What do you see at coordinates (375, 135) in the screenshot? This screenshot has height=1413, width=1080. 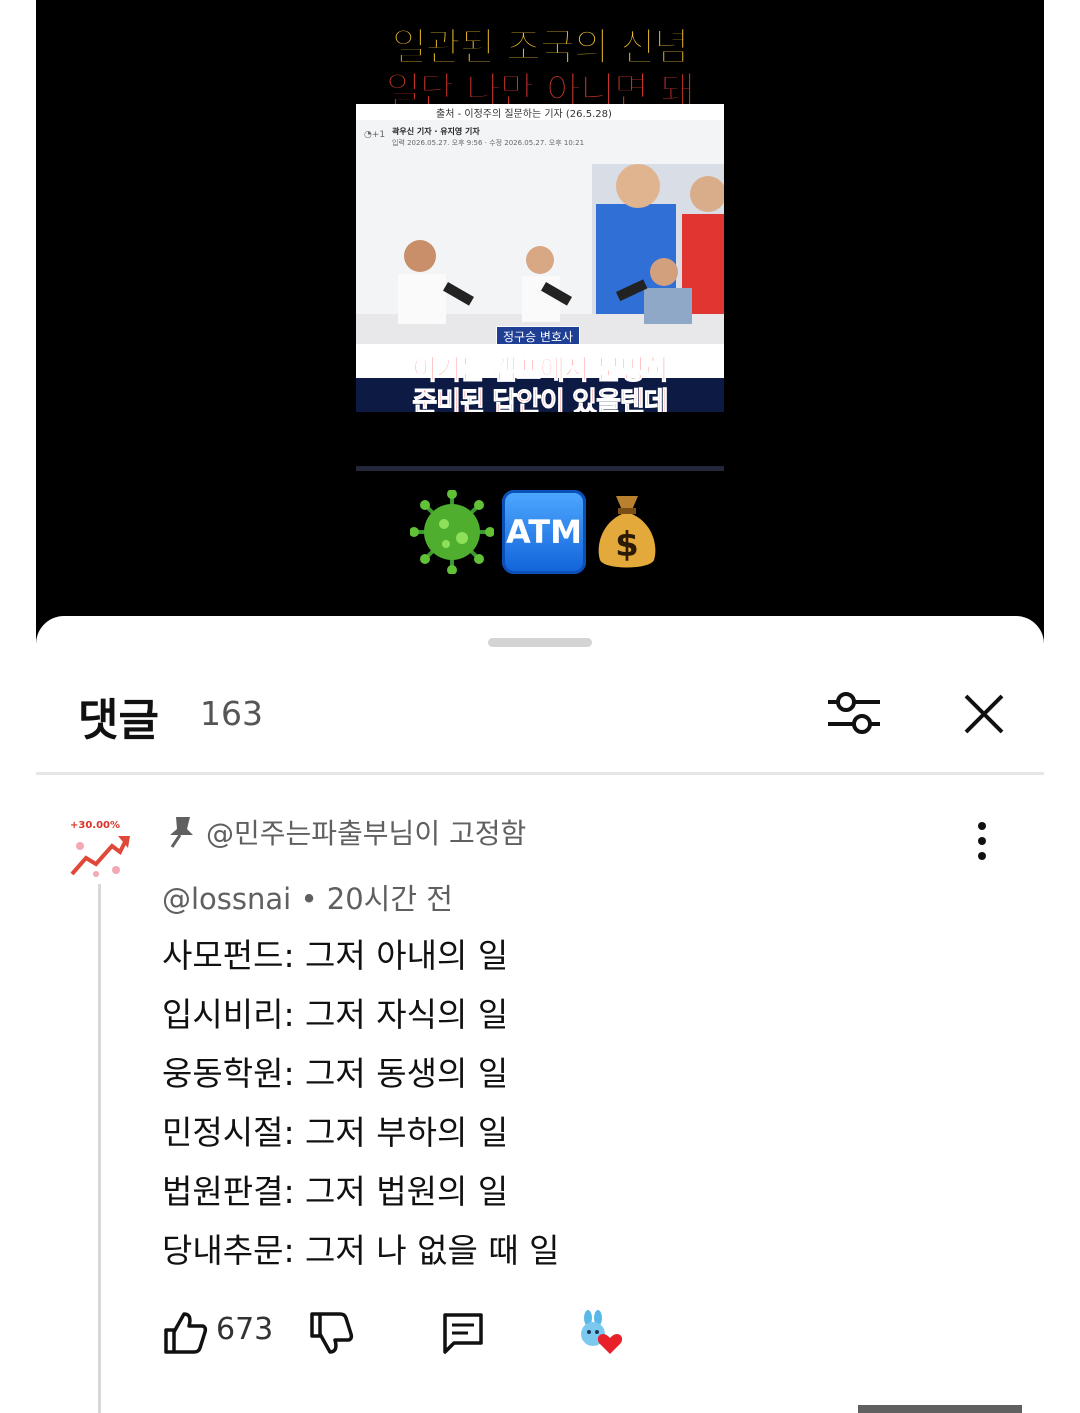 I see `article-icon: ◔+1` at bounding box center [375, 135].